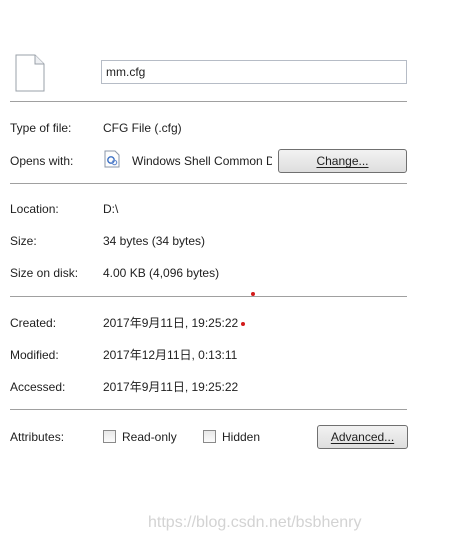  Describe the element at coordinates (154, 241) in the screenshot. I see `size-value: 34 bytes (34 bytes)` at that location.